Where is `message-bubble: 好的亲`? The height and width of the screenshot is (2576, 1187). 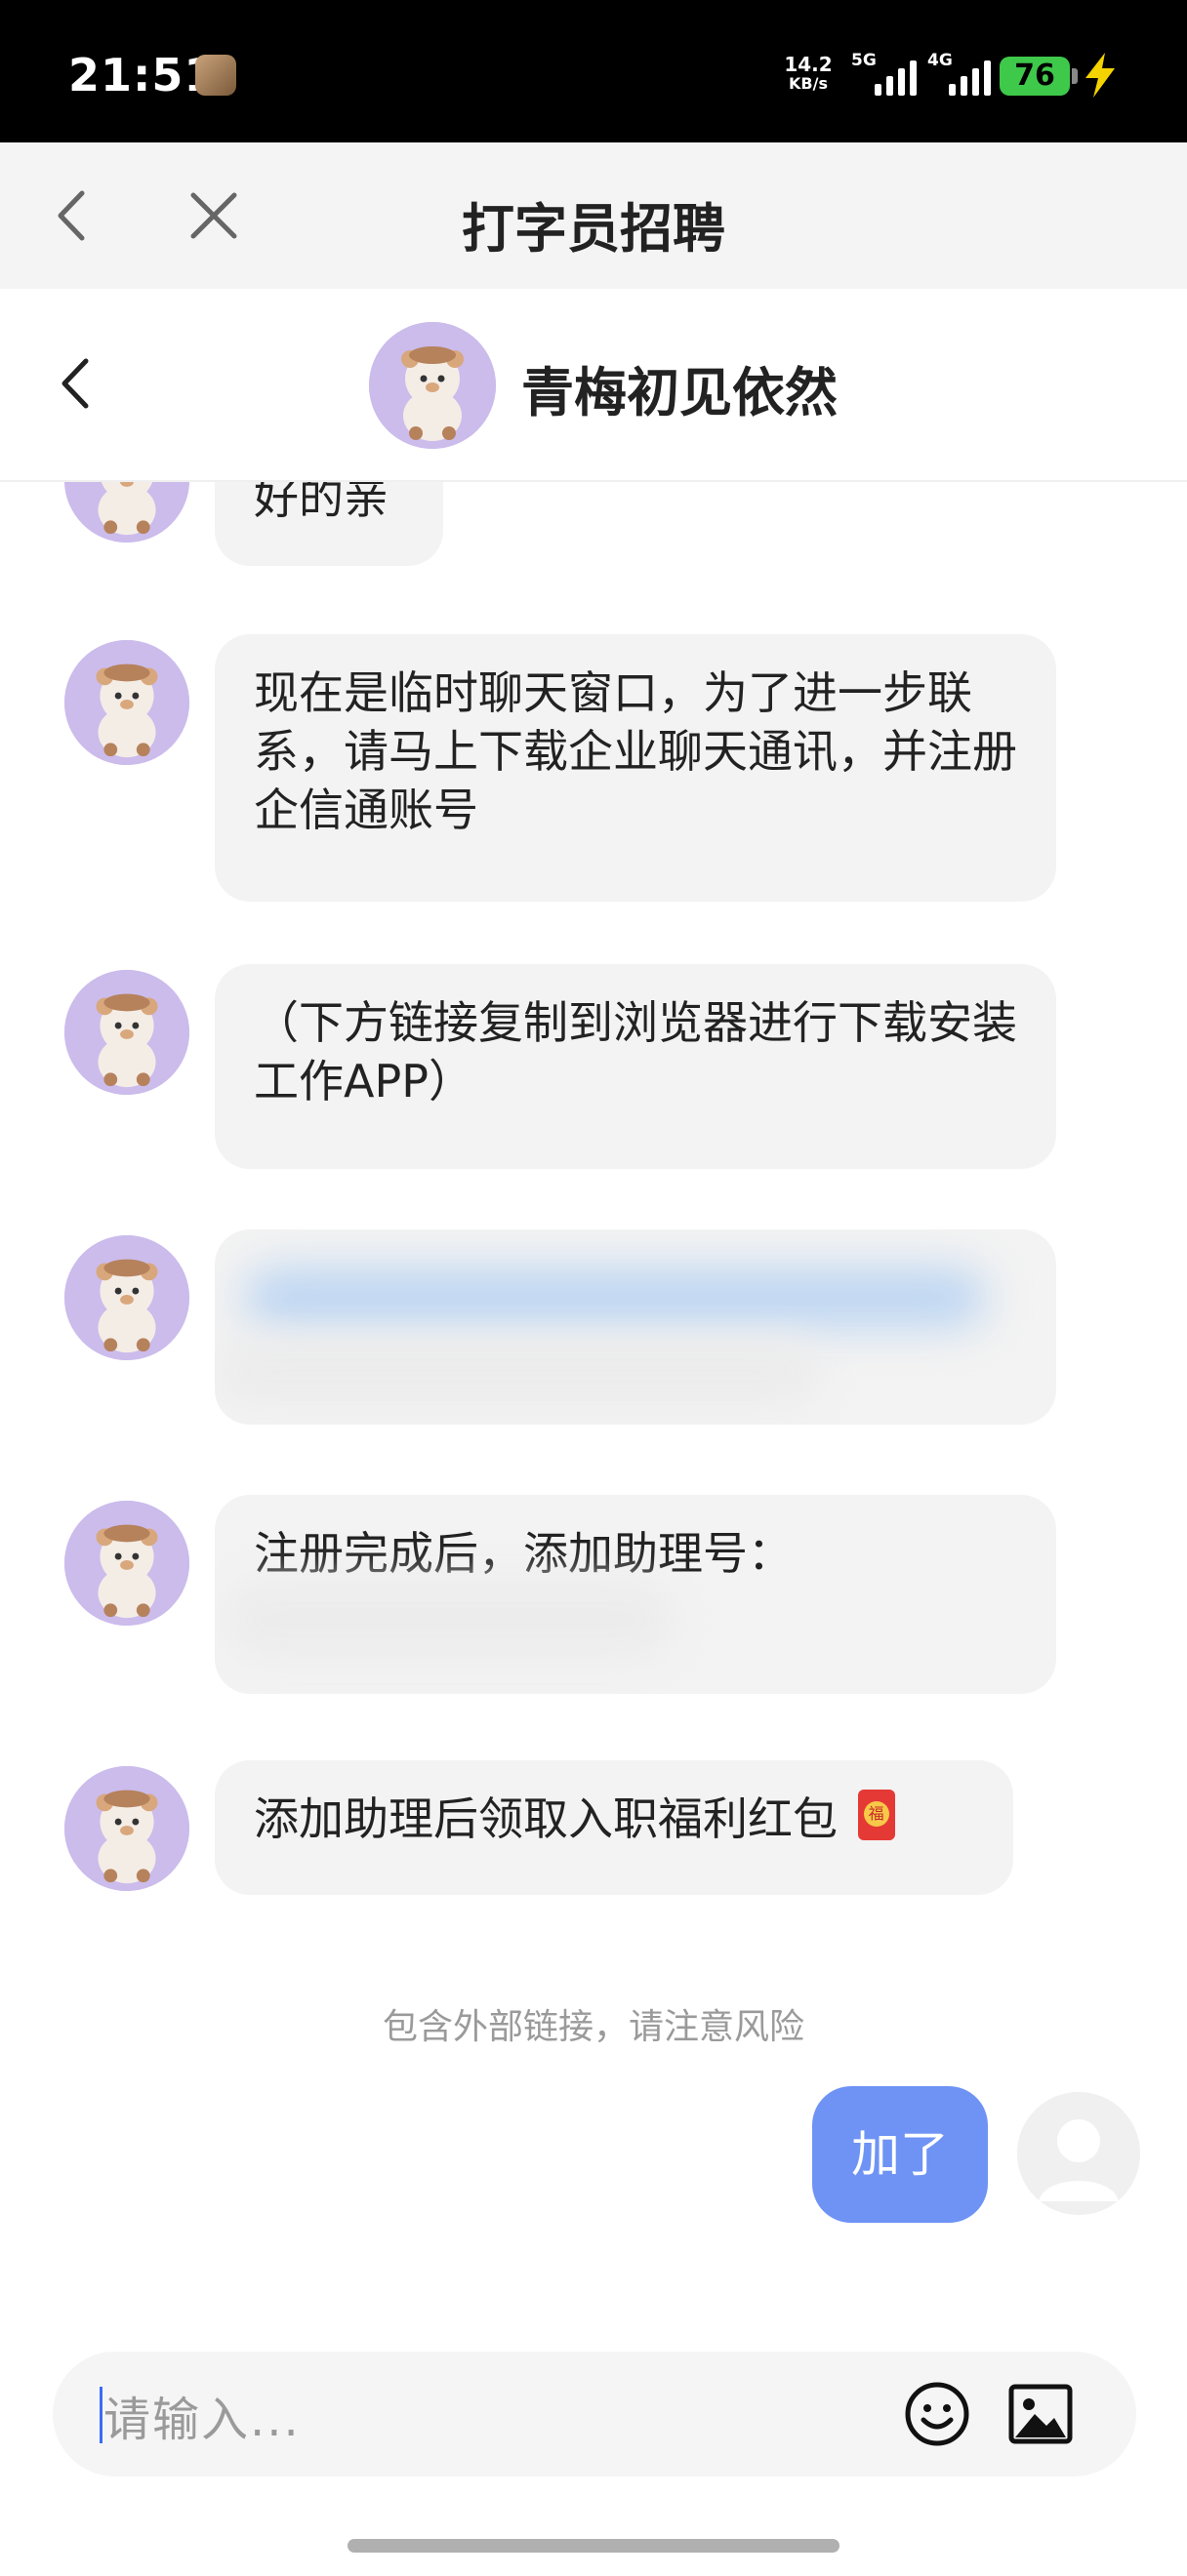 message-bubble: 好的亲 is located at coordinates (329, 524).